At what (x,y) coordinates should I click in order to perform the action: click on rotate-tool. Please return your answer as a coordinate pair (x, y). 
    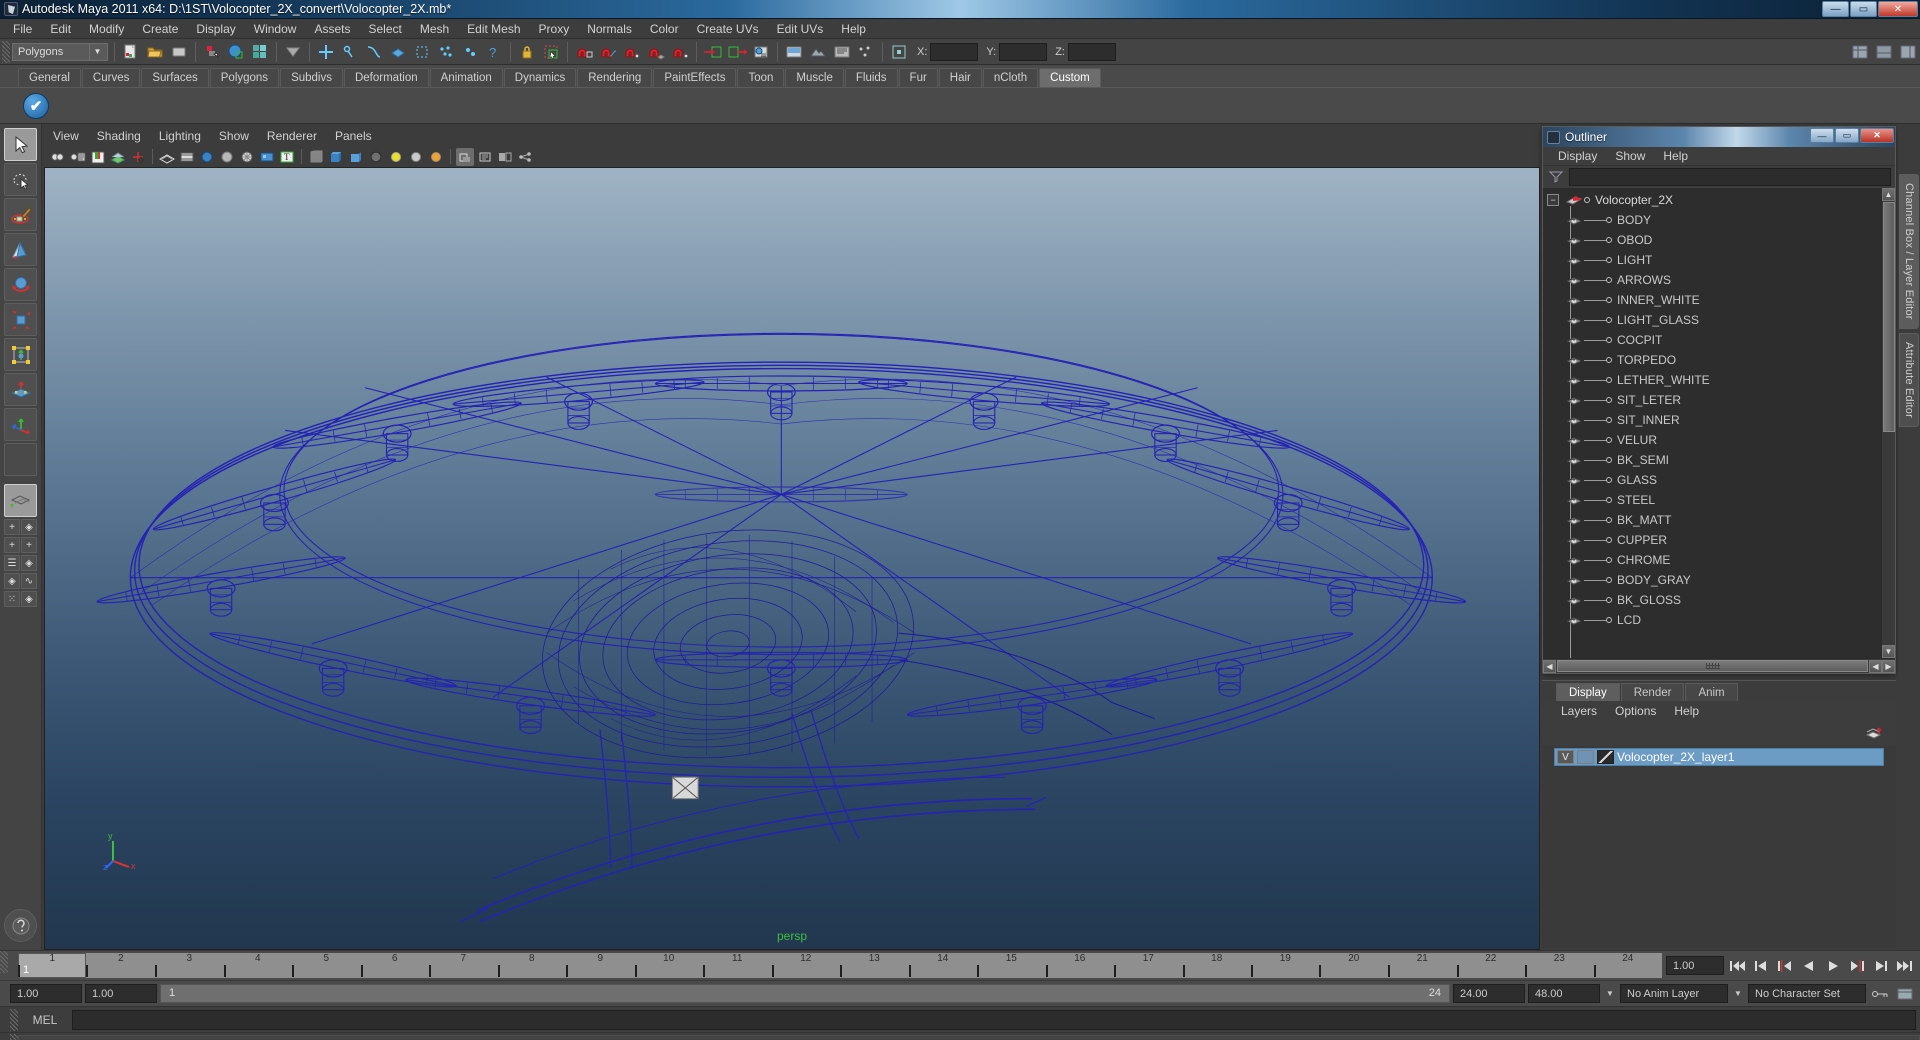
    Looking at the image, I should click on (20, 284).